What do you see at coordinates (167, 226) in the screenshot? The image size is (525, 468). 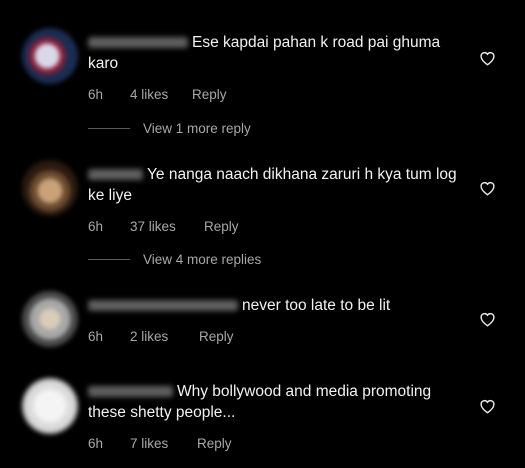 I see `comment-likes: 37 likes` at bounding box center [167, 226].